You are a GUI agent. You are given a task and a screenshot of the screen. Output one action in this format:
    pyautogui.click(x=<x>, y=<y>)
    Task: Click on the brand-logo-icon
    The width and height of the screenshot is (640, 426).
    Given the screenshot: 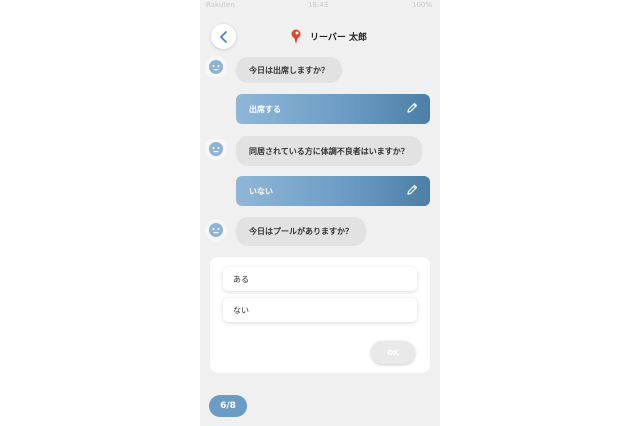 What is the action you would take?
    pyautogui.click(x=296, y=36)
    